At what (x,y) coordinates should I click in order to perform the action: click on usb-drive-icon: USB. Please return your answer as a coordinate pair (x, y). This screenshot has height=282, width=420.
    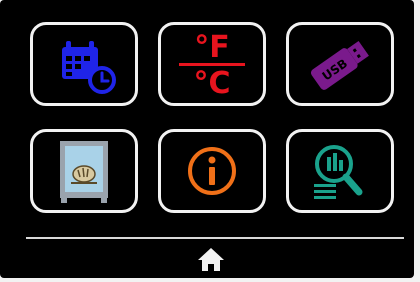
    Looking at the image, I should click on (339, 65).